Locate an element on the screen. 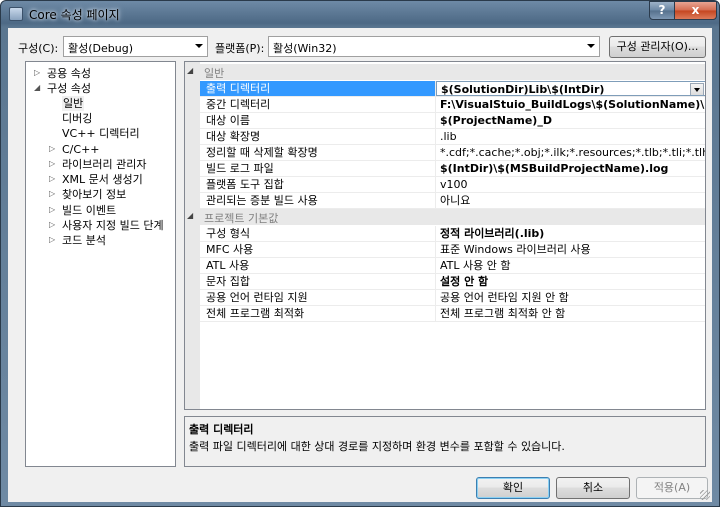 This screenshot has width=720, height=507. tree-item-label: 공용 속성 is located at coordinates (69, 73).